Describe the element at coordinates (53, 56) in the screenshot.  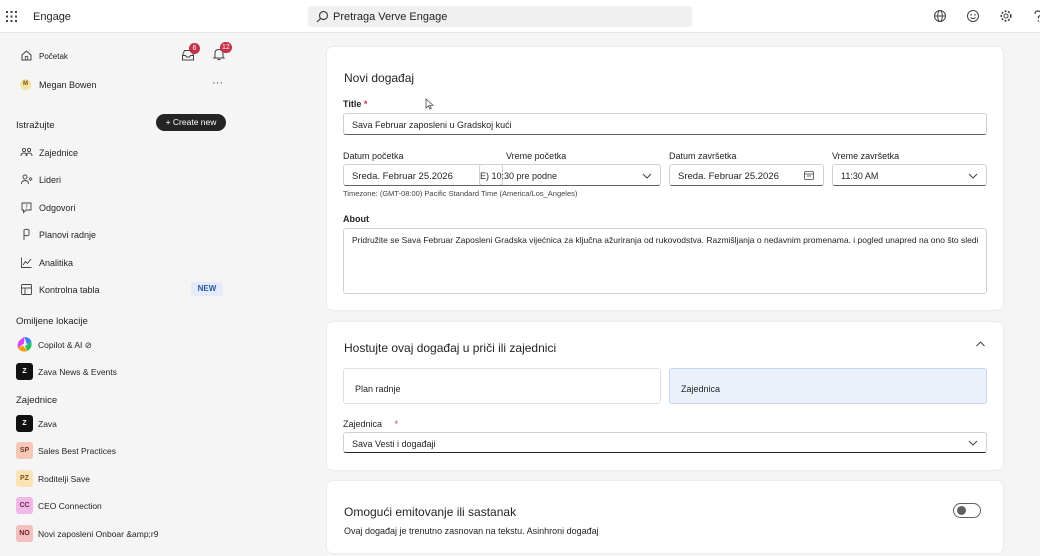
I see `sidebar-item-label: Početak` at that location.